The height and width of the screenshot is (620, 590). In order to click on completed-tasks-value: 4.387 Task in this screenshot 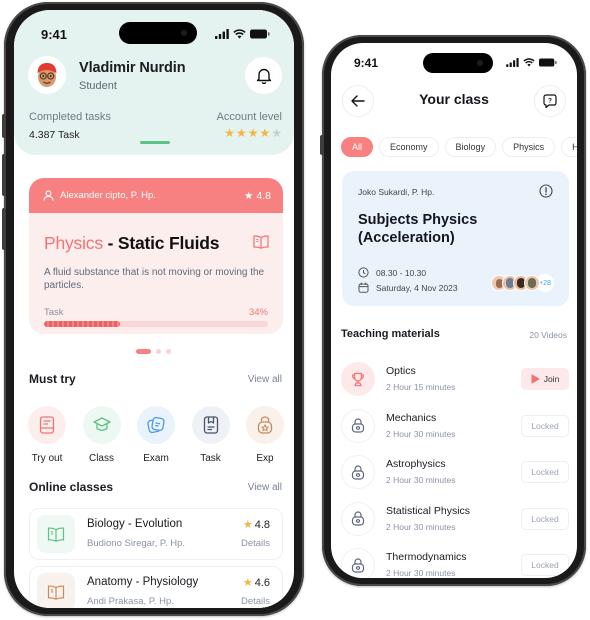, I will do `click(54, 135)`.